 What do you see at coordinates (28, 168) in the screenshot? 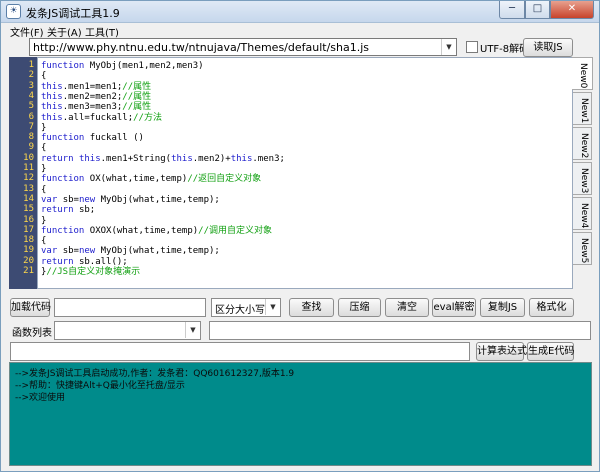
I see `line-number: 11` at bounding box center [28, 168].